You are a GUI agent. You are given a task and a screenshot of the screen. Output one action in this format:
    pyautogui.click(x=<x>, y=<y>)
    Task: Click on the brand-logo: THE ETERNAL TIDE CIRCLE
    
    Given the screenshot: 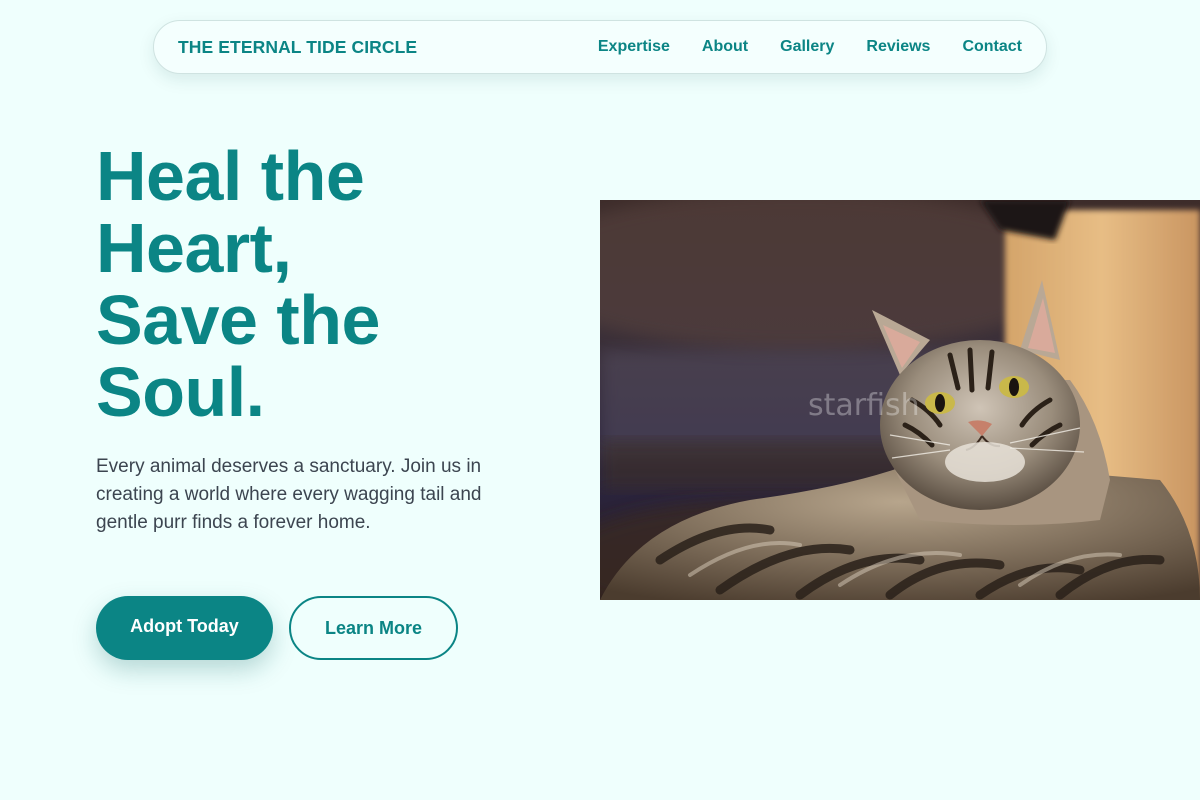 What is the action you would take?
    pyautogui.click(x=297, y=47)
    